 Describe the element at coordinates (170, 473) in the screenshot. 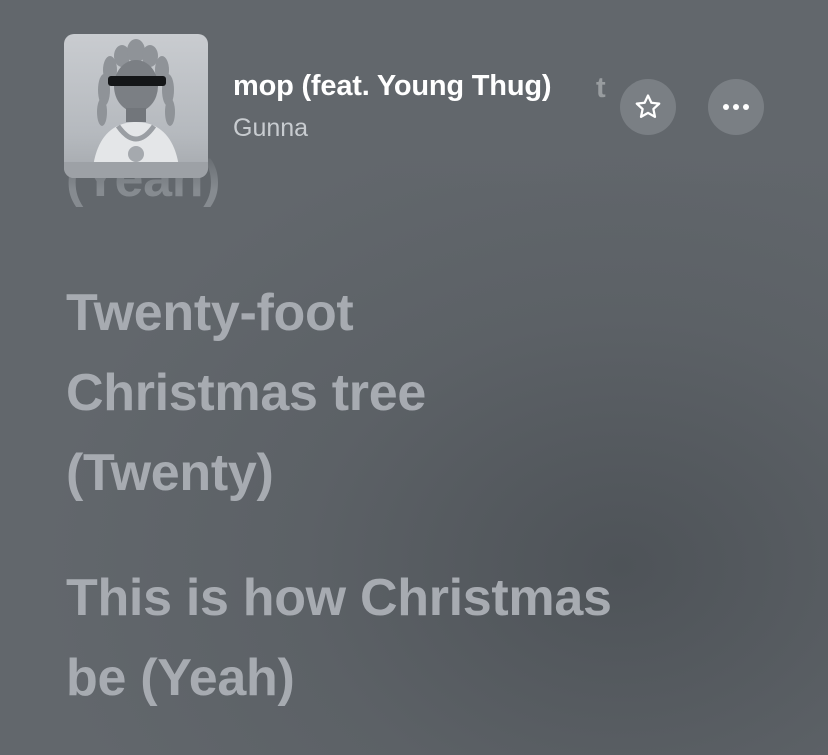

I see `lyric-line: (Twenty)` at that location.